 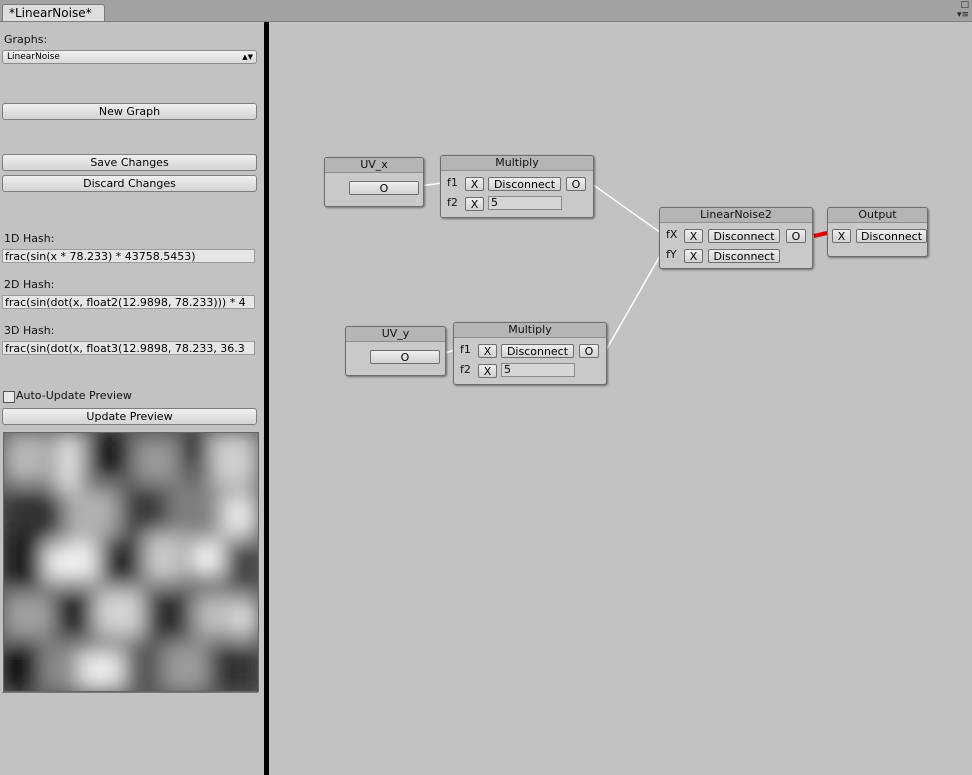 I want to click on multiply-1-output-button: O, so click(x=576, y=184).